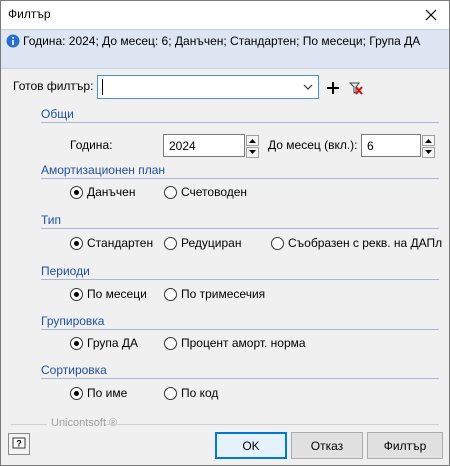 This screenshot has height=466, width=450. What do you see at coordinates (313, 145) in the screenshot?
I see `month-label: До месец (вкл.):` at bounding box center [313, 145].